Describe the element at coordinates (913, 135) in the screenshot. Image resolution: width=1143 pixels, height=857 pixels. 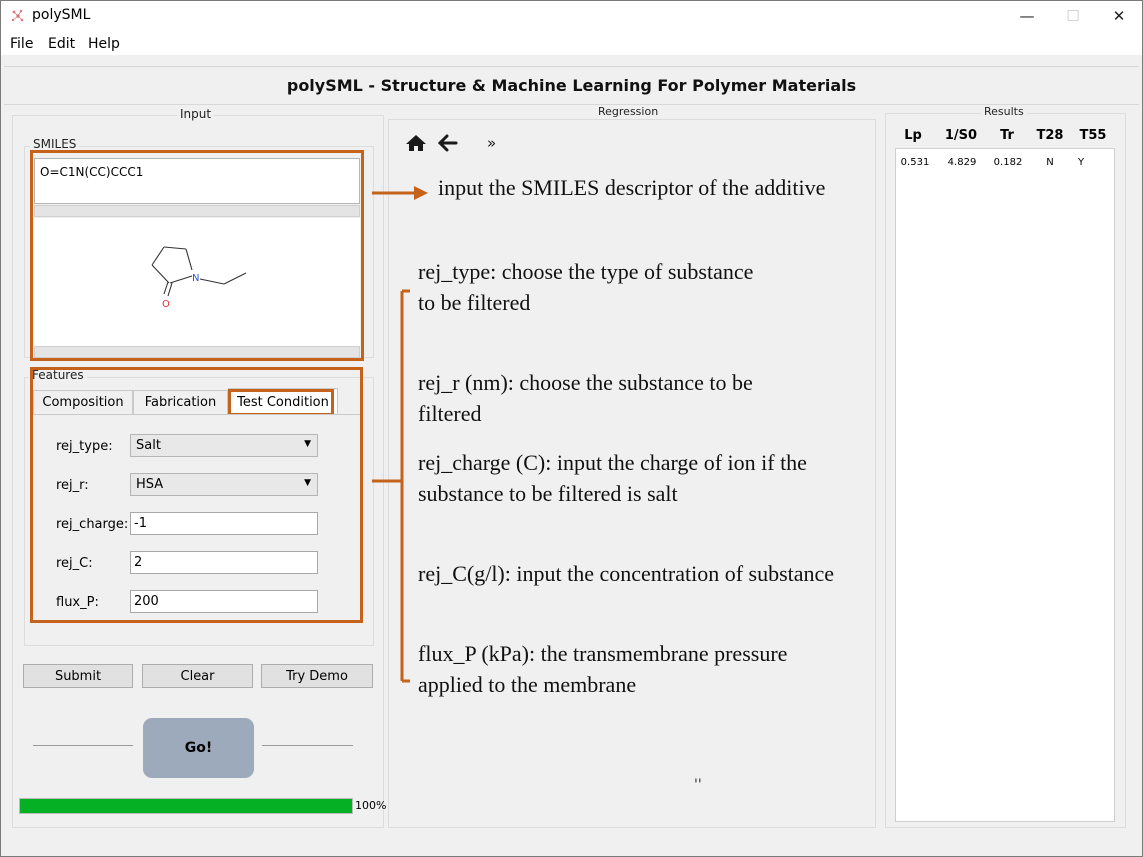
I see `results-col-lp: Lp` at that location.